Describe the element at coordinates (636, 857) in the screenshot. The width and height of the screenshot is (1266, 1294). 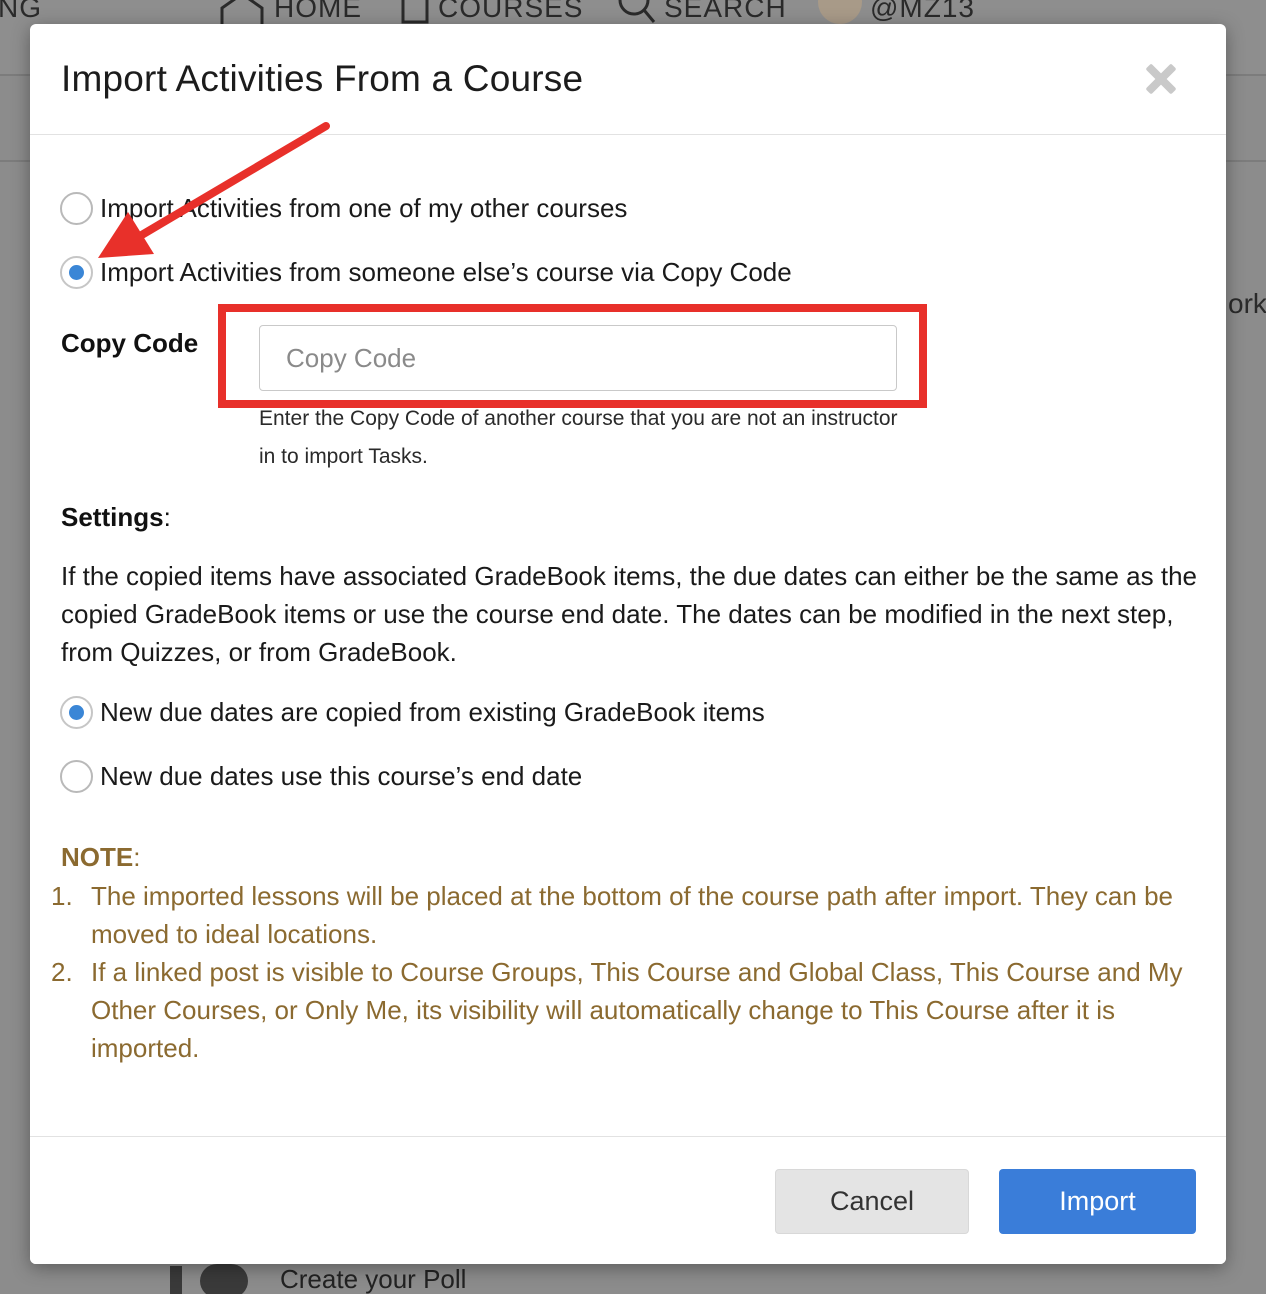
I see `note-heading: NOTE:` at that location.